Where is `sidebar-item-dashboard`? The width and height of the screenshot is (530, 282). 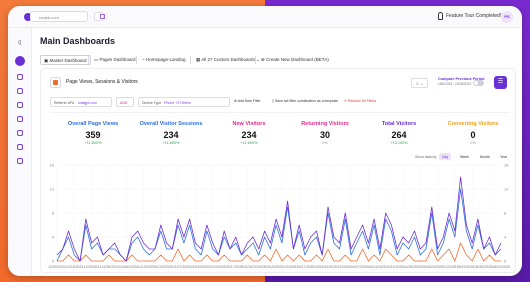
sidebar-item-dashboard is located at coordinates (20, 61).